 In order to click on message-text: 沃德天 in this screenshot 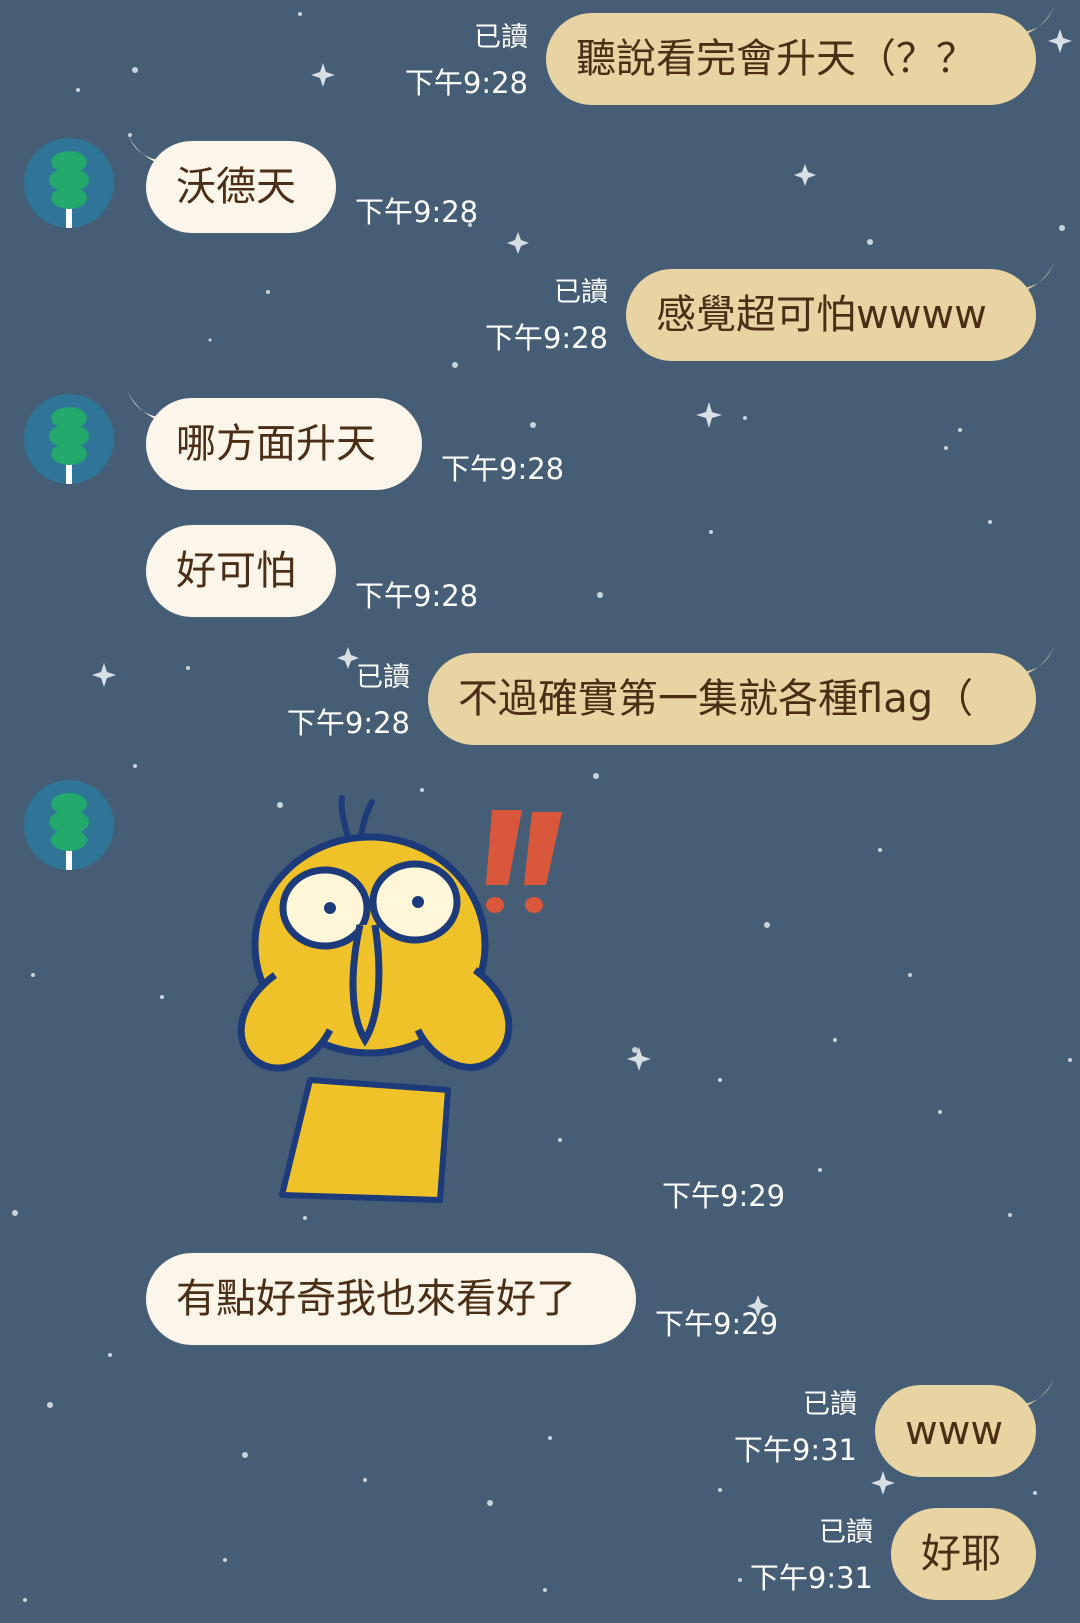, I will do `click(236, 187)`.